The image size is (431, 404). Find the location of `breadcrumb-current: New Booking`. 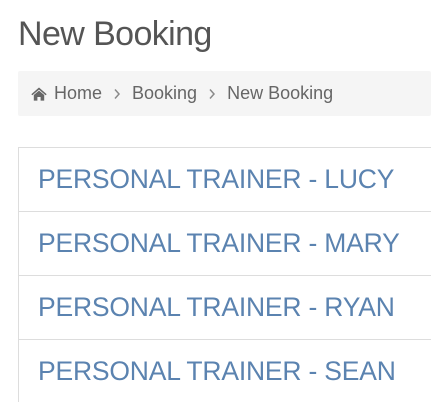

breadcrumb-current: New Booking is located at coordinates (280, 93).